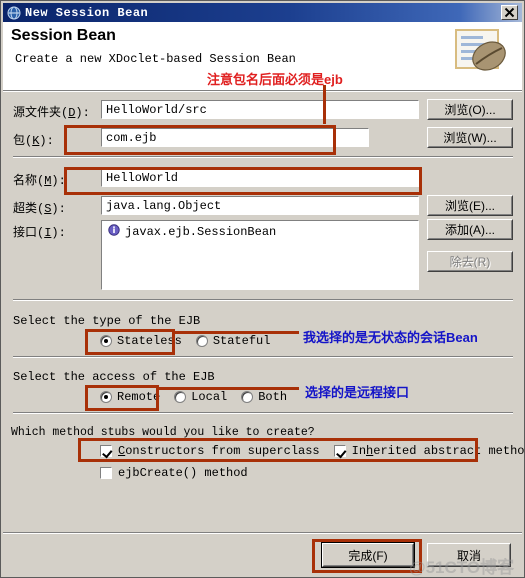 The image size is (525, 578). What do you see at coordinates (201, 341) in the screenshot?
I see `radio-stateful-indicator` at bounding box center [201, 341].